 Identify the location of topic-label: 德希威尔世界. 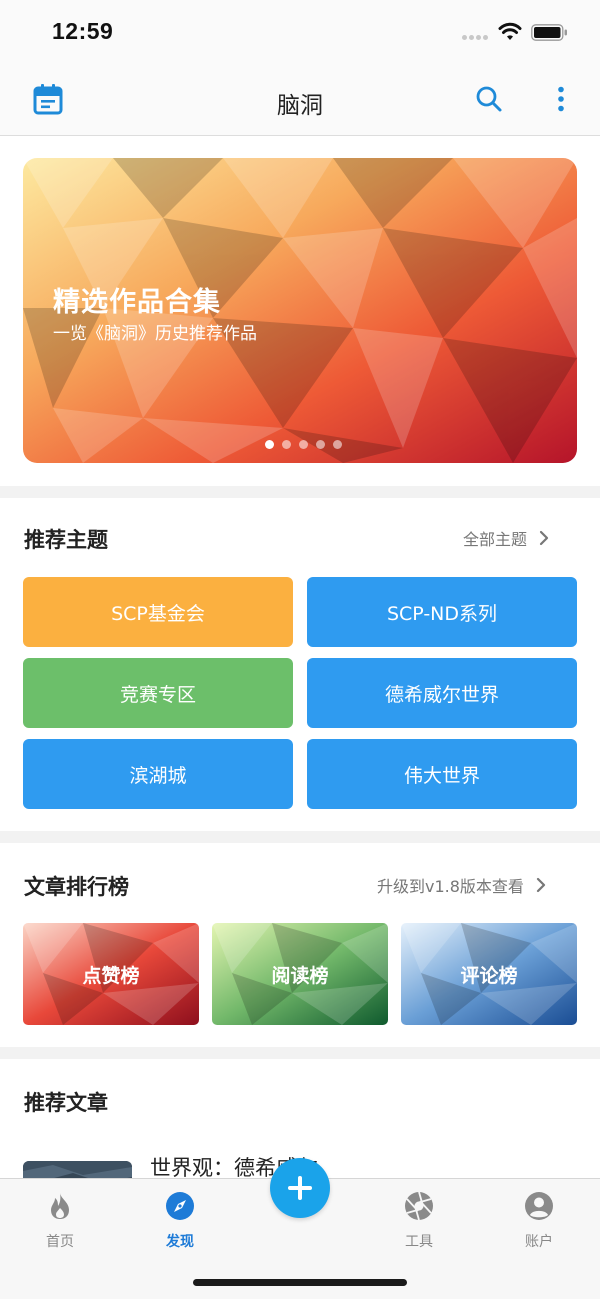
(441, 694).